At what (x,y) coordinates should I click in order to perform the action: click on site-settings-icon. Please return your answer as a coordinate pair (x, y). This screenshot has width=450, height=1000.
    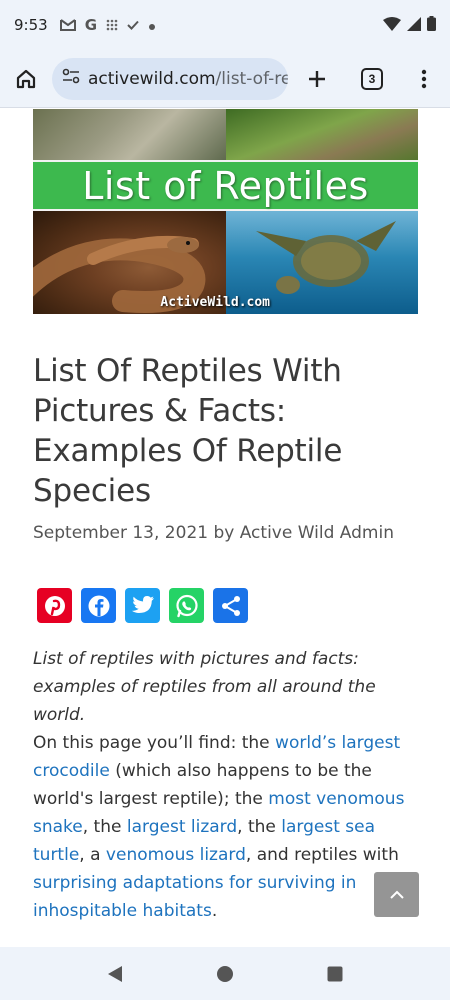
    Looking at the image, I should click on (71, 78).